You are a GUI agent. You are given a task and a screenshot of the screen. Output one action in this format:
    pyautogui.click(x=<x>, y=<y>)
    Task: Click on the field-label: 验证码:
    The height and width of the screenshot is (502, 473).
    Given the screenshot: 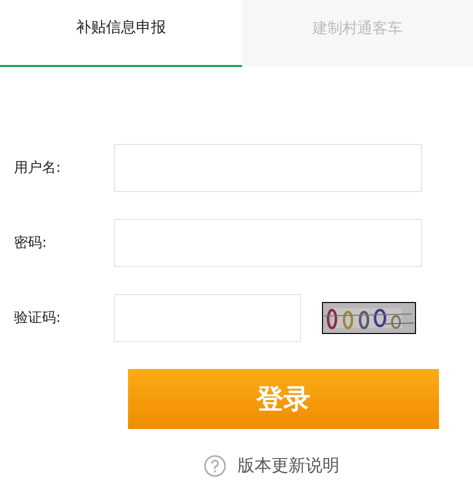 What is the action you would take?
    pyautogui.click(x=37, y=318)
    